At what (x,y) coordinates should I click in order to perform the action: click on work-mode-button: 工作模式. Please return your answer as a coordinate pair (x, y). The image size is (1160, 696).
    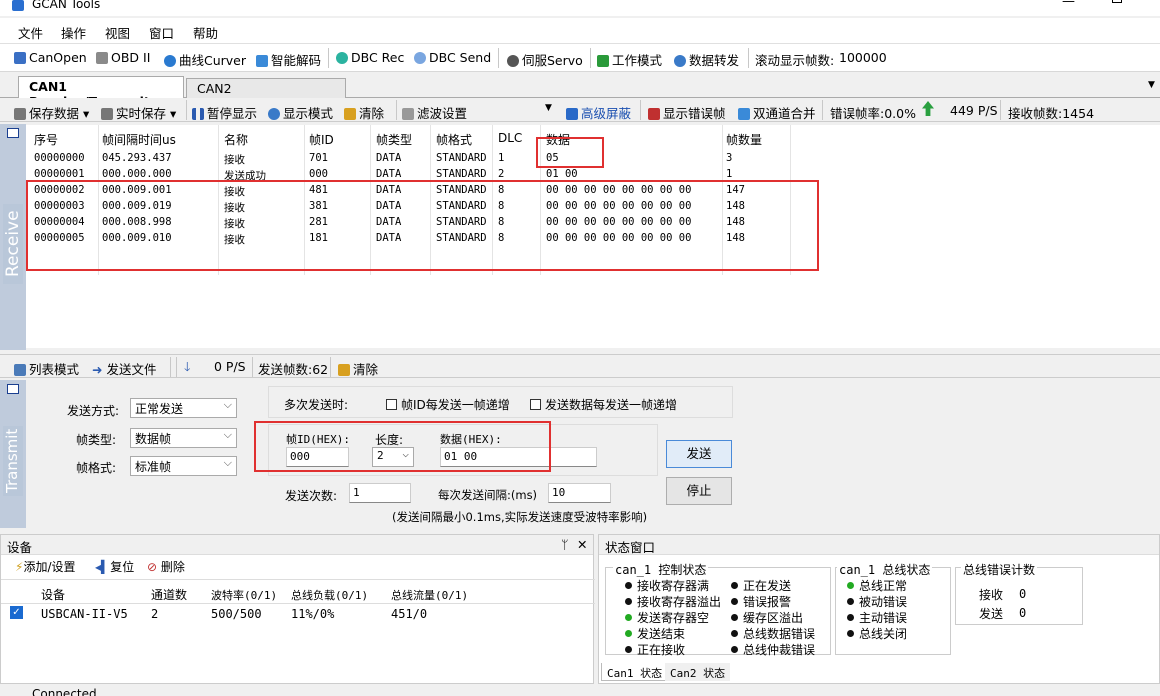
    Looking at the image, I should click on (629, 59).